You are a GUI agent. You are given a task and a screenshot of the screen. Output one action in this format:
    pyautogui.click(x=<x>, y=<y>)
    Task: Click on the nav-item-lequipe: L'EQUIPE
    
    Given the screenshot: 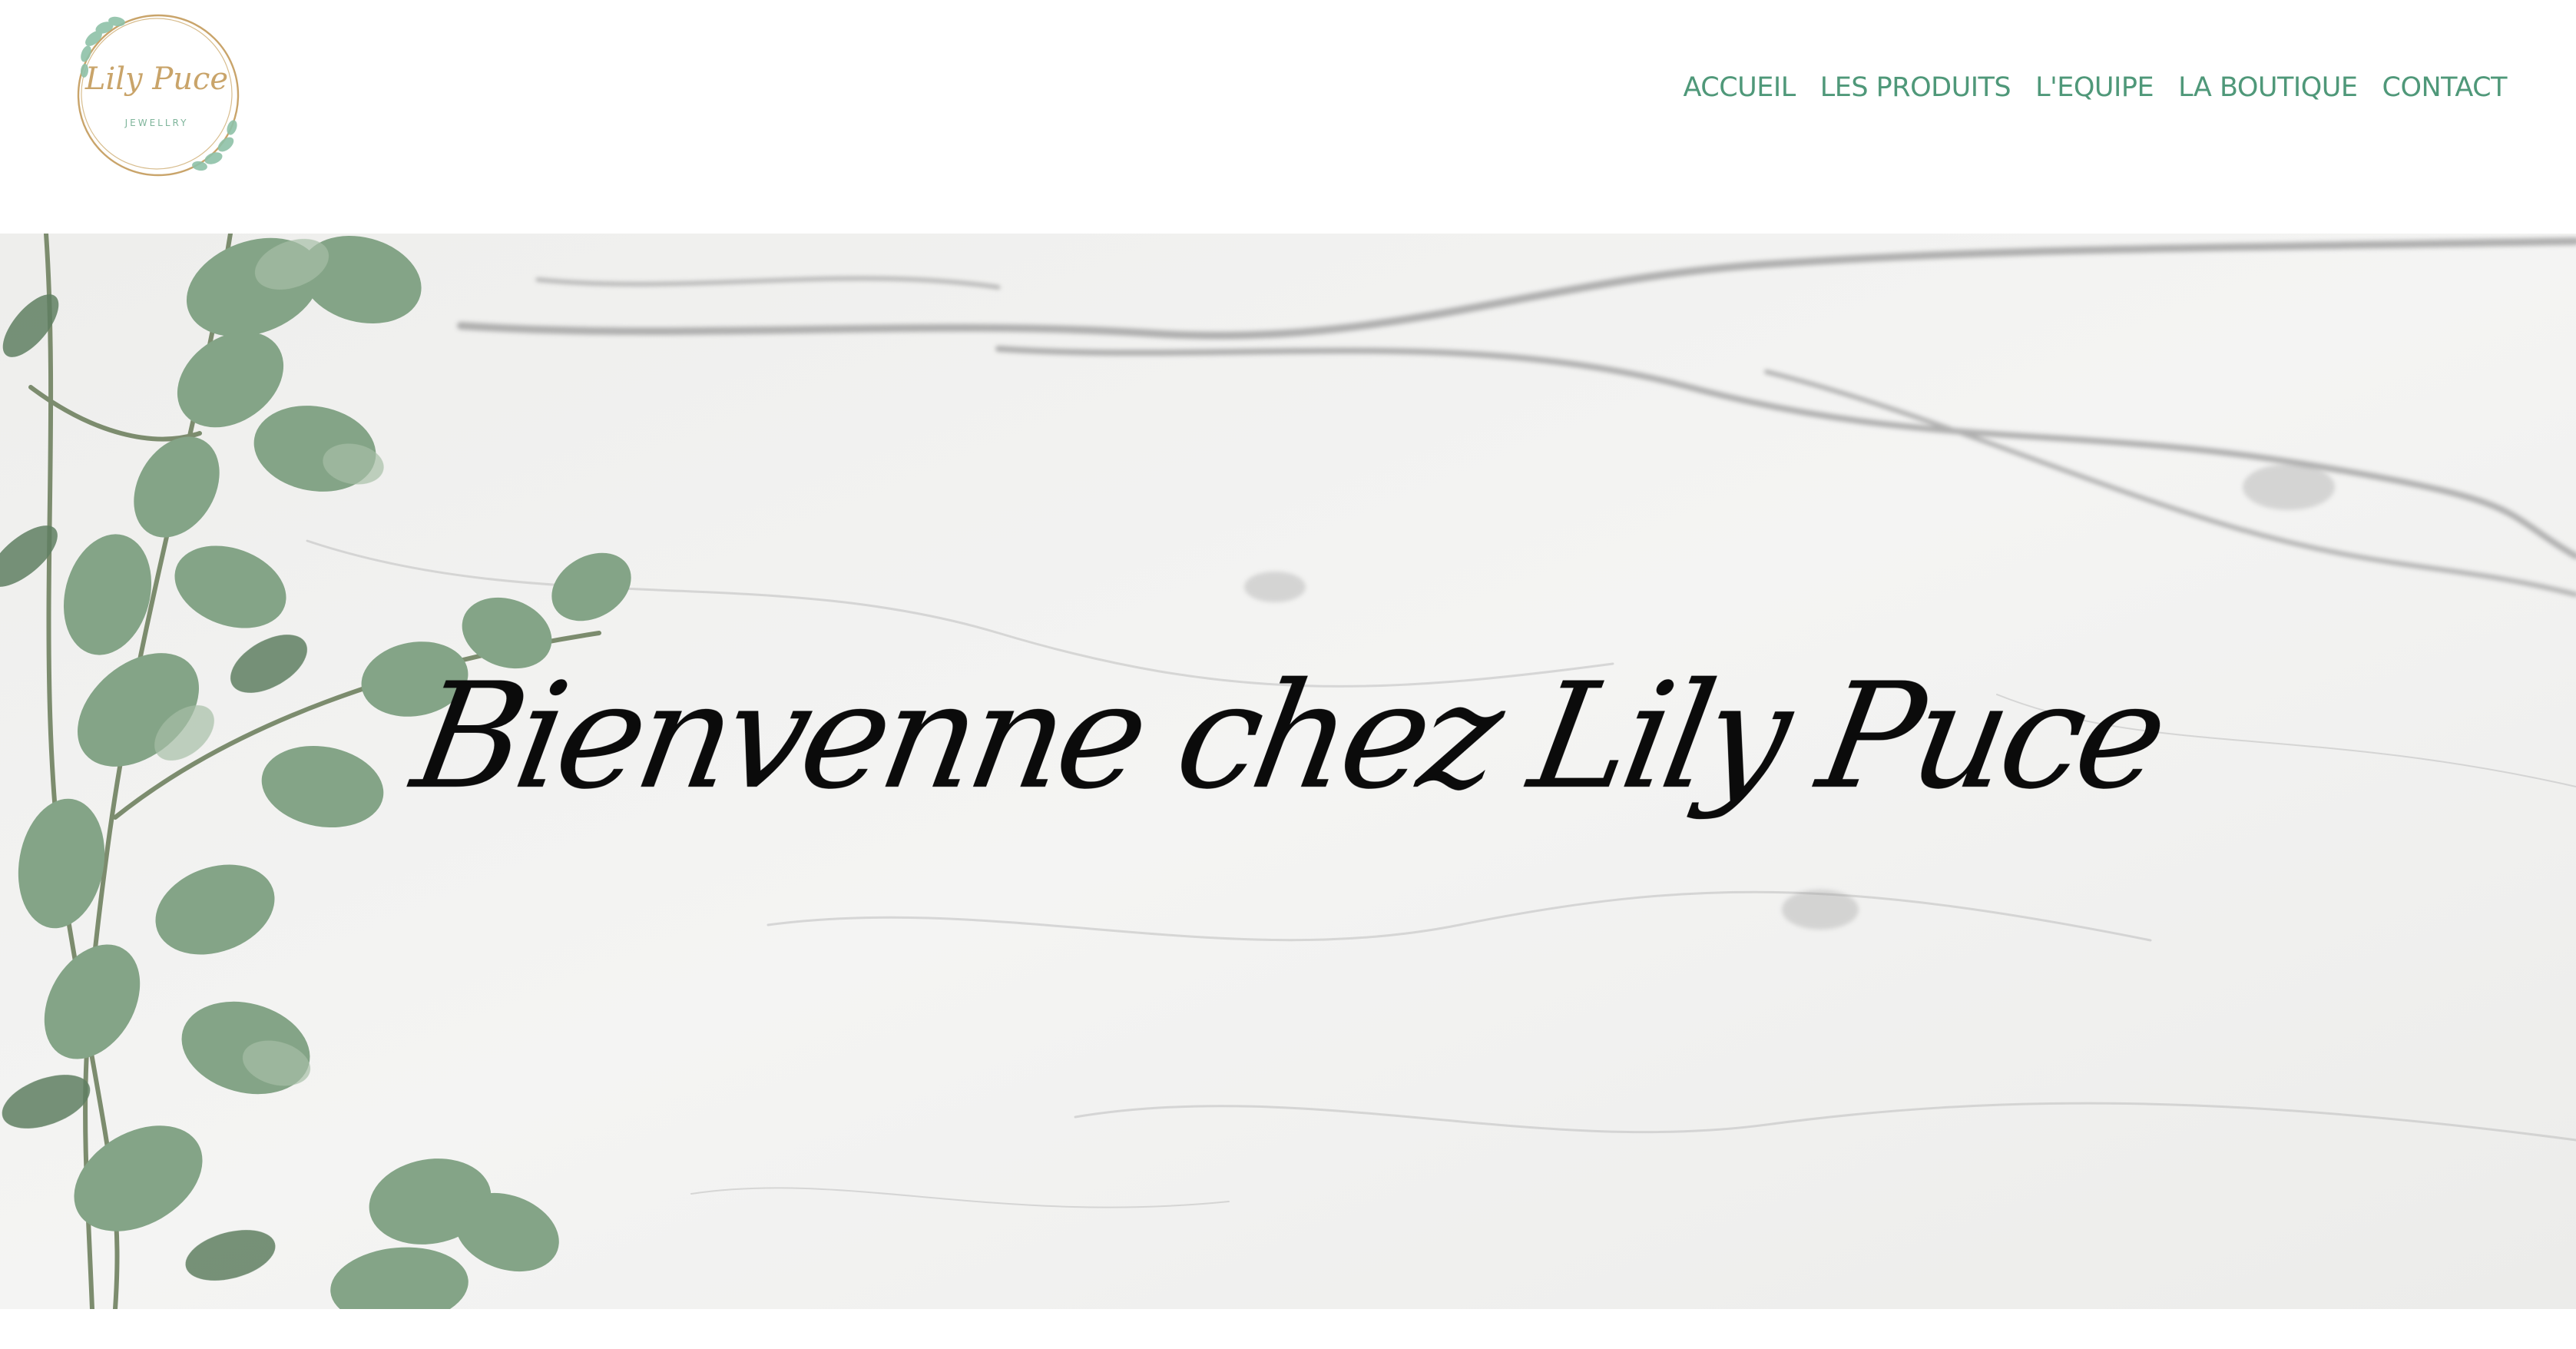 What is the action you would take?
    pyautogui.click(x=2094, y=87)
    